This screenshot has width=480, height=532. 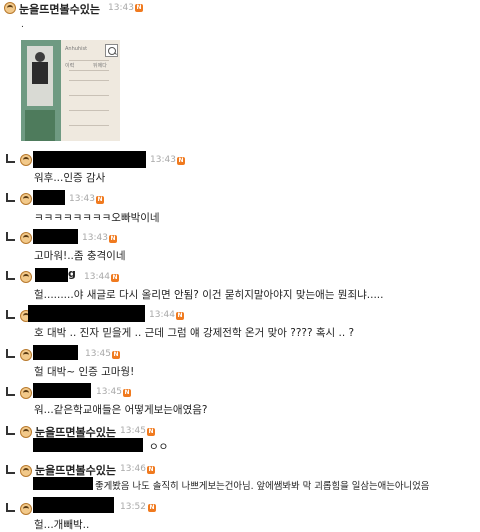 What do you see at coordinates (75, 470) in the screenshot?
I see `comment-author: 눈을뜨면볼수있는` at bounding box center [75, 470].